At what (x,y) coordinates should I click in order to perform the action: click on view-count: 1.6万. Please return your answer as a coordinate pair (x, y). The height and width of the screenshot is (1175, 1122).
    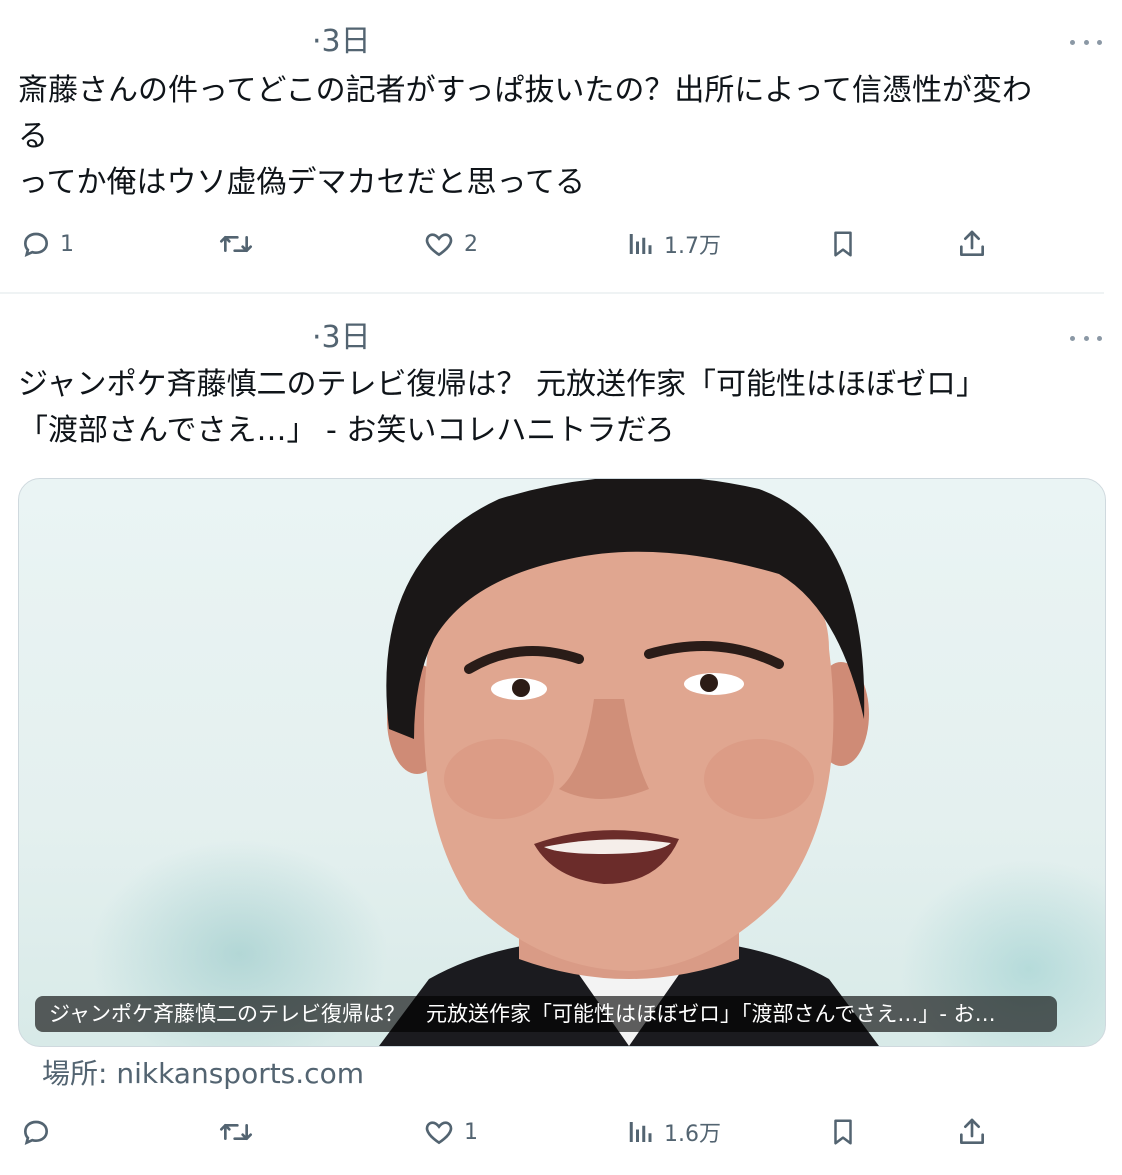
    Looking at the image, I should click on (692, 1134).